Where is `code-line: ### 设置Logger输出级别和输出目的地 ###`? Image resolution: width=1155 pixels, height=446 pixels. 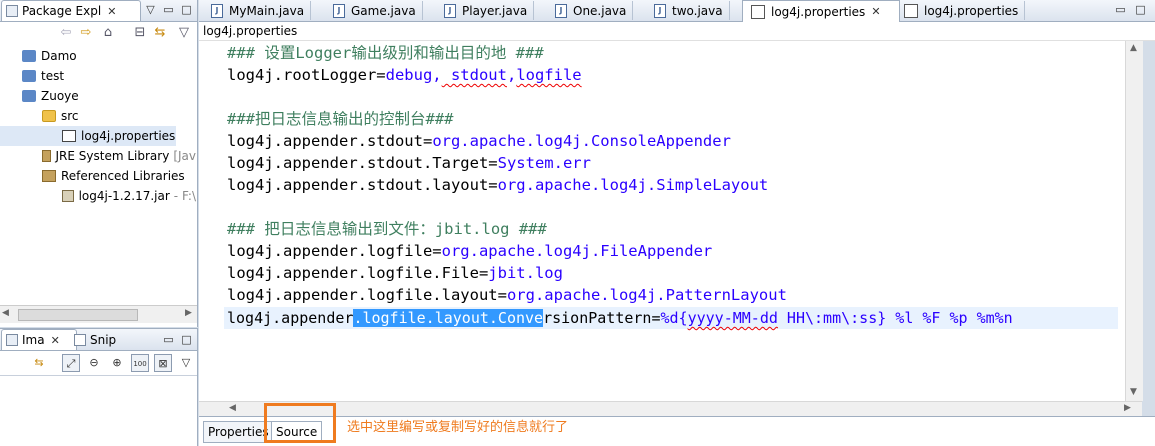 code-line: ### 设置Logger输出级别和输出目的地 ### is located at coordinates (385, 53).